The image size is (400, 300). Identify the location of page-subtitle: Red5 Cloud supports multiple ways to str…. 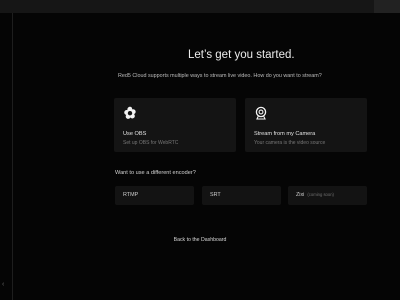
(220, 76).